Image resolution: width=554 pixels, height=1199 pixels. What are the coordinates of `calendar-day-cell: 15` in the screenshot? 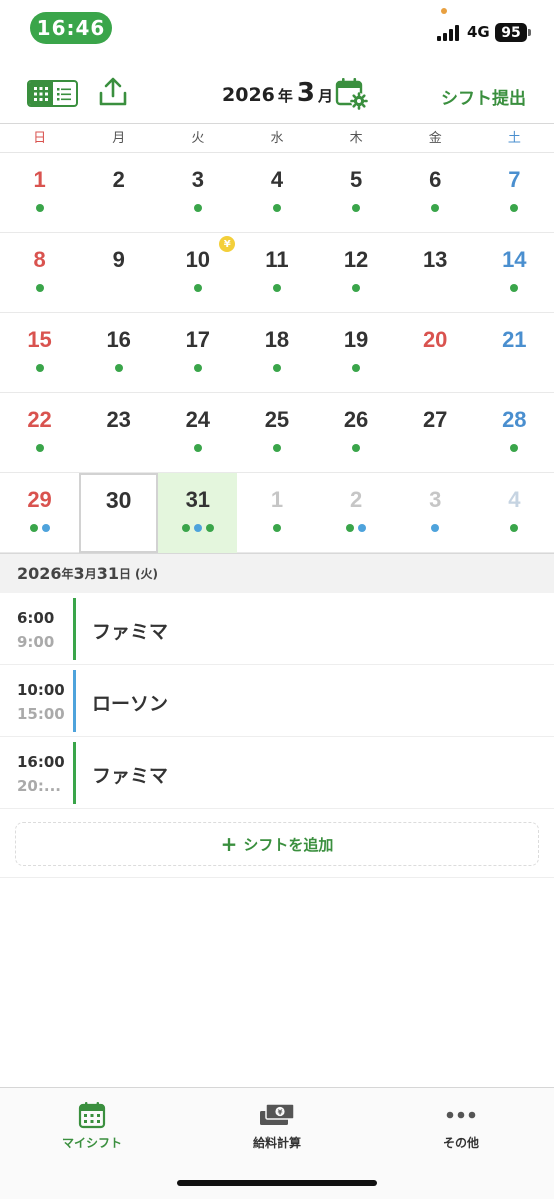 It's located at (39, 353).